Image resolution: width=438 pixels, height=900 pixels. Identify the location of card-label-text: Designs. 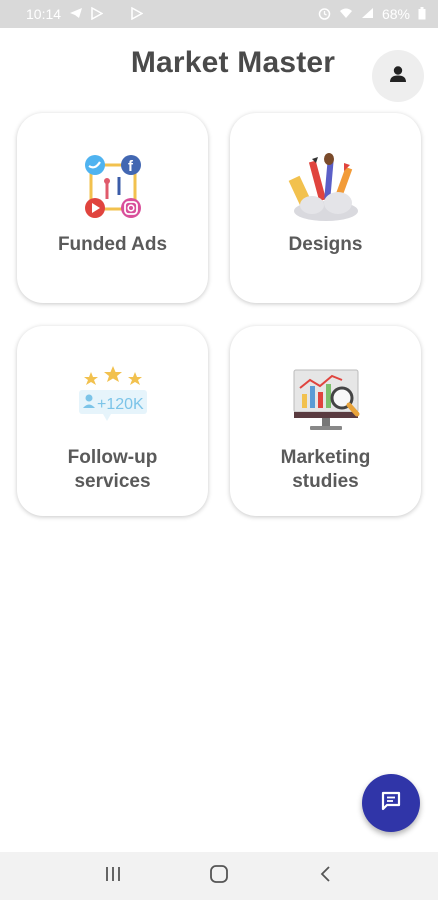
(325, 244).